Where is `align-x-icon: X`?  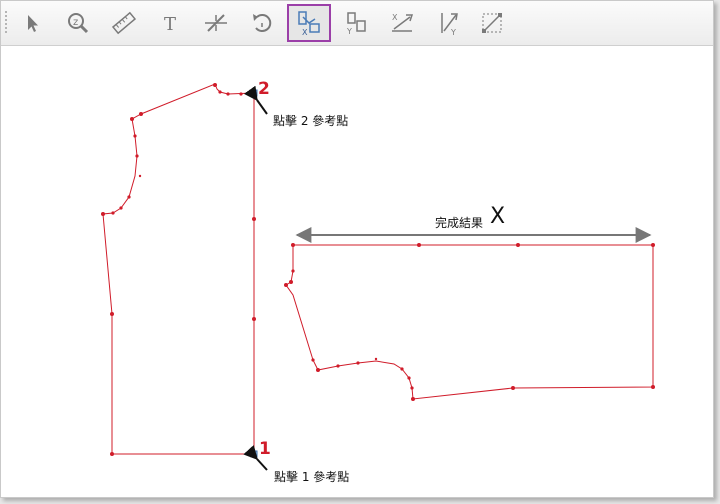
align-x-icon: X is located at coordinates (309, 24).